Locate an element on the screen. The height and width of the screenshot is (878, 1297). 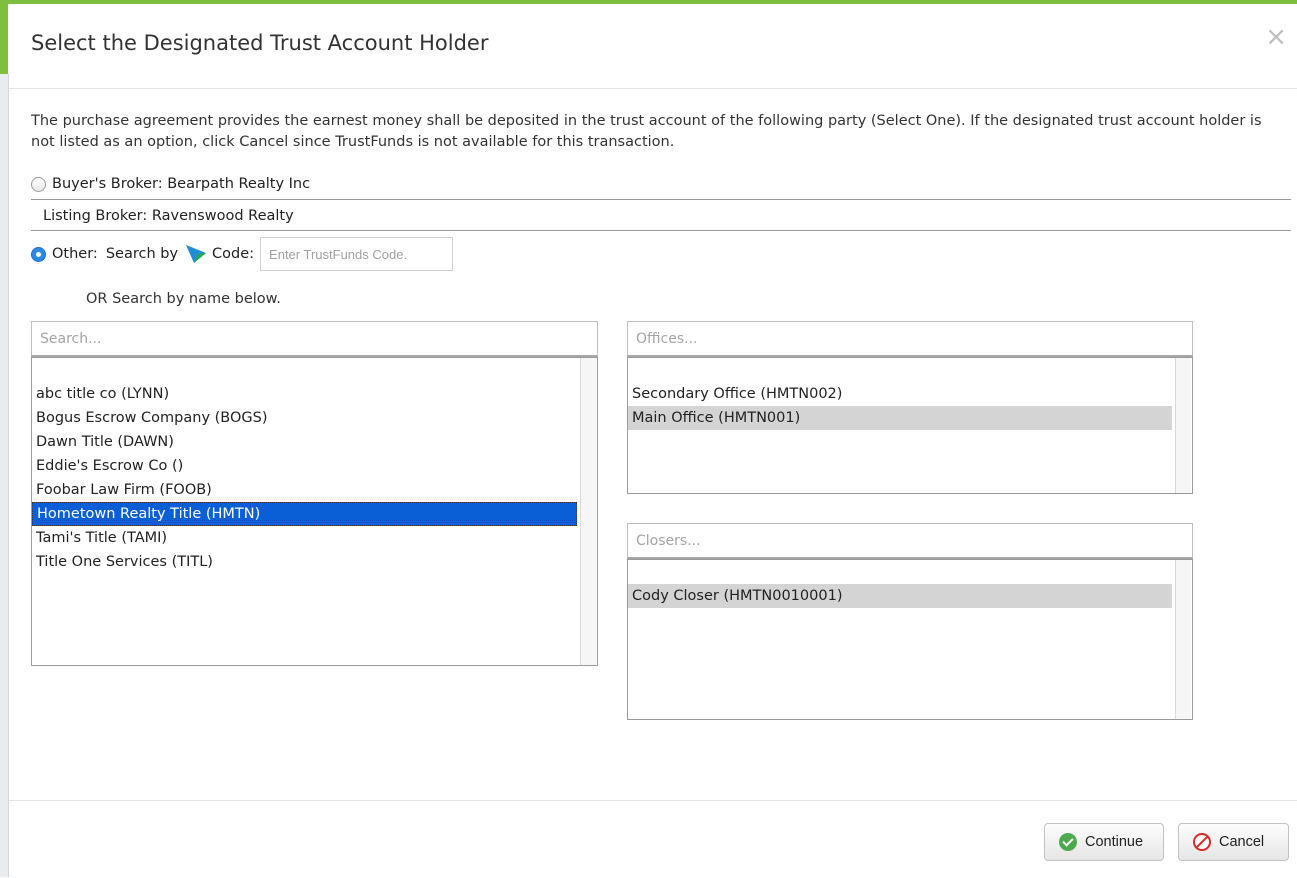
offices-search-input is located at coordinates (910, 339).